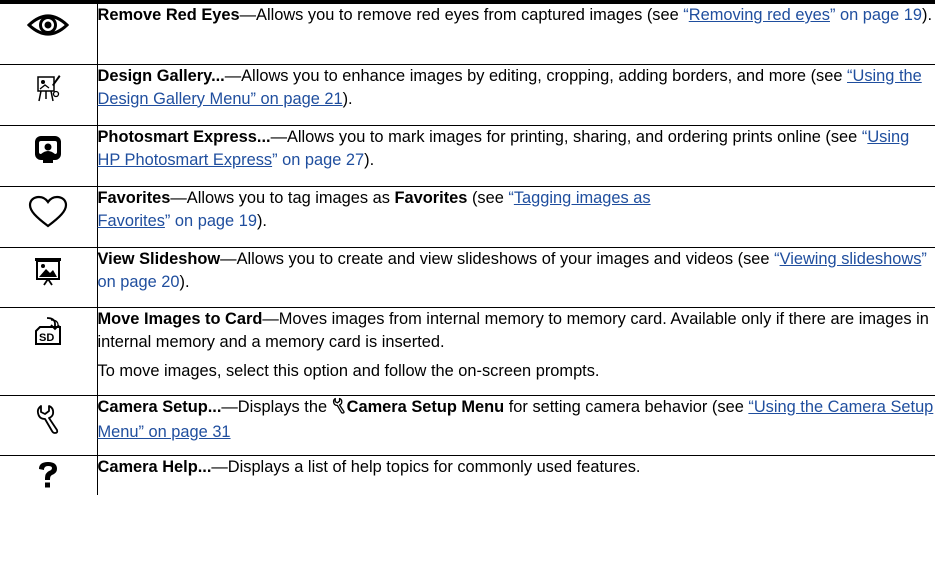 The height and width of the screenshot is (581, 935). Describe the element at coordinates (48, 90) in the screenshot. I see `design-gallery-icon` at that location.